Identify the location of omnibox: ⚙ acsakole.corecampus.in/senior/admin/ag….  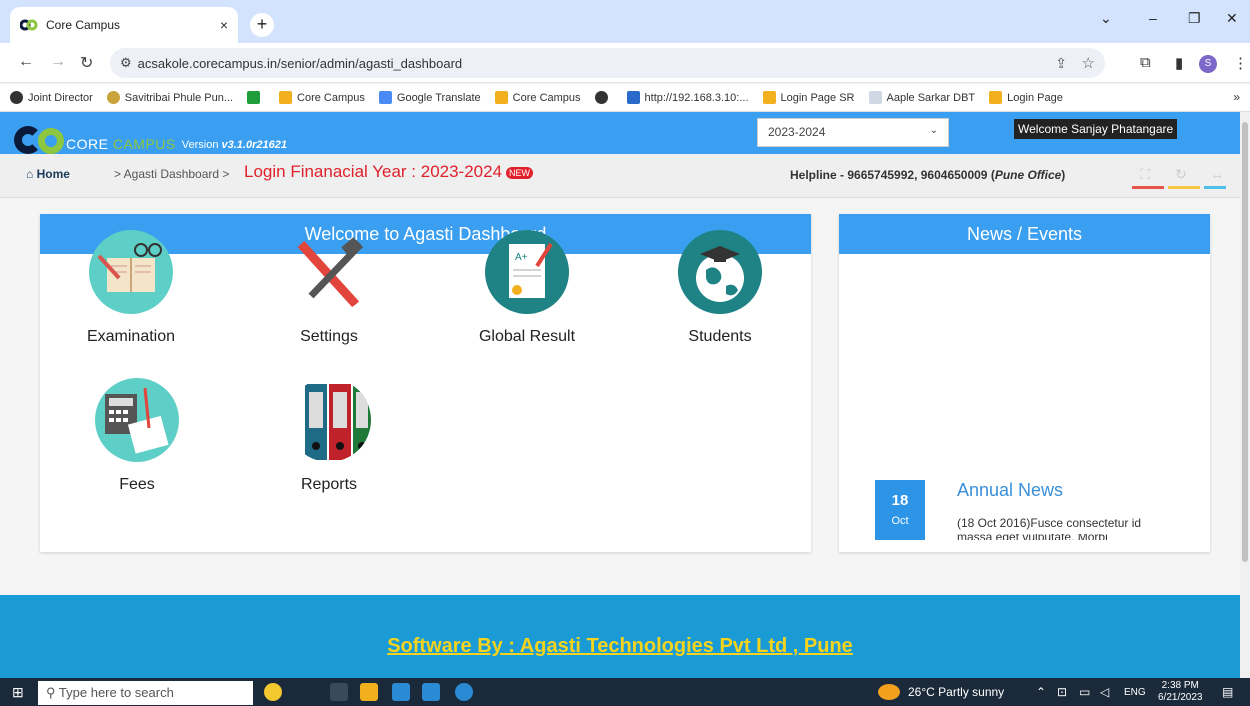
(607, 63).